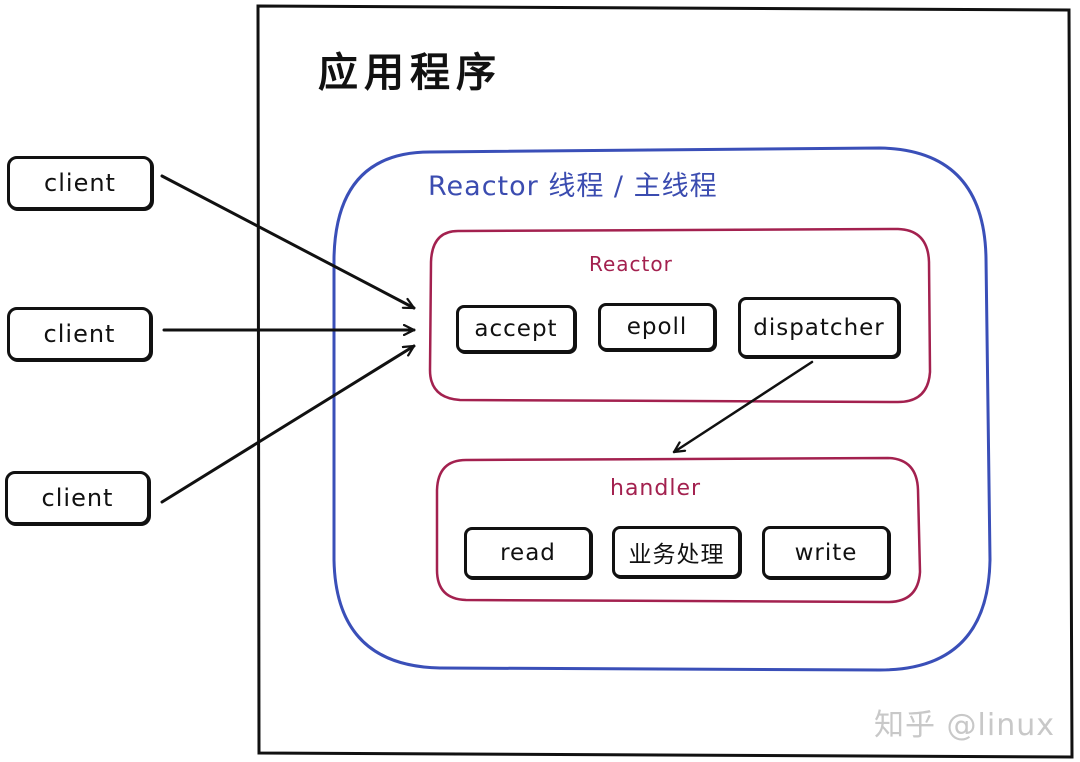  What do you see at coordinates (656, 488) in the screenshot?
I see `handler-group-title: handler` at bounding box center [656, 488].